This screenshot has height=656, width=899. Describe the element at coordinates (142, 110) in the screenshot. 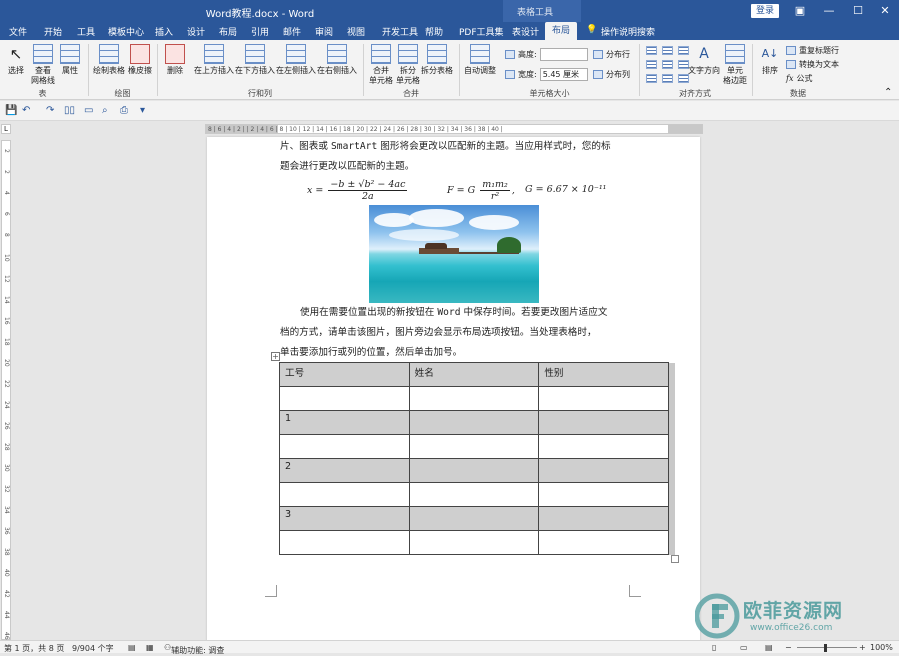

I see `customize-qat-icon: ▾` at that location.